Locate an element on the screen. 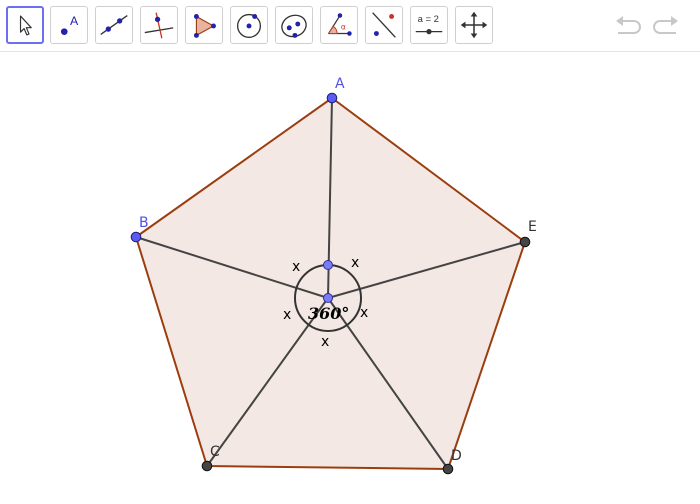  point-c is located at coordinates (207, 466).